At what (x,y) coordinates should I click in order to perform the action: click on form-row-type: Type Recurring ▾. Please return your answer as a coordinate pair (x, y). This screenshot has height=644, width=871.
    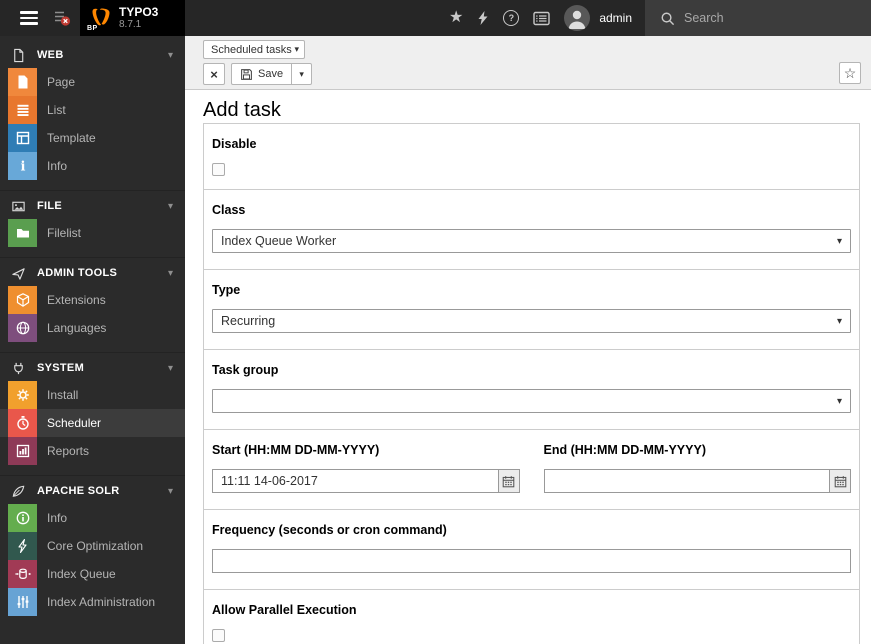
    Looking at the image, I should click on (531, 309).